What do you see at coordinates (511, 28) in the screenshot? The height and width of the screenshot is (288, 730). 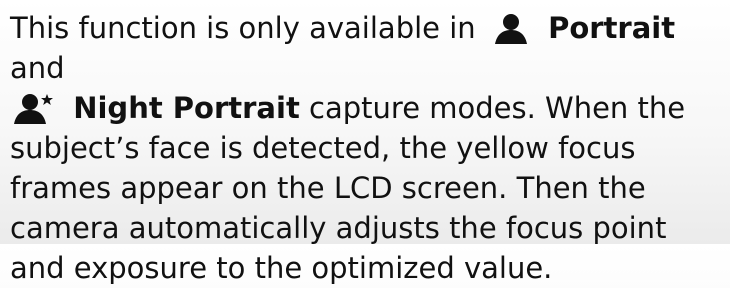 I see `portrait-icon` at bounding box center [511, 28].